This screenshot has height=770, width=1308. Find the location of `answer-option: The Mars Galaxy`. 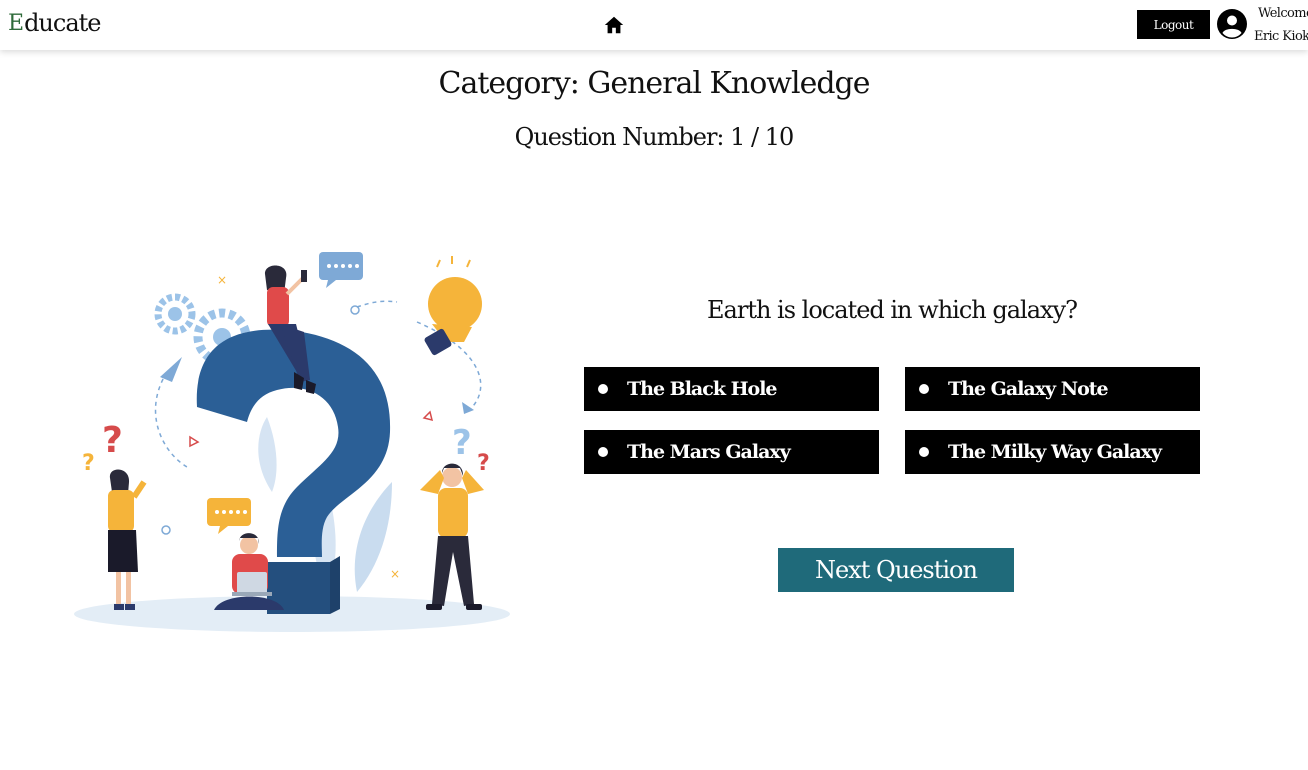

answer-option: The Mars Galaxy is located at coordinates (731, 452).